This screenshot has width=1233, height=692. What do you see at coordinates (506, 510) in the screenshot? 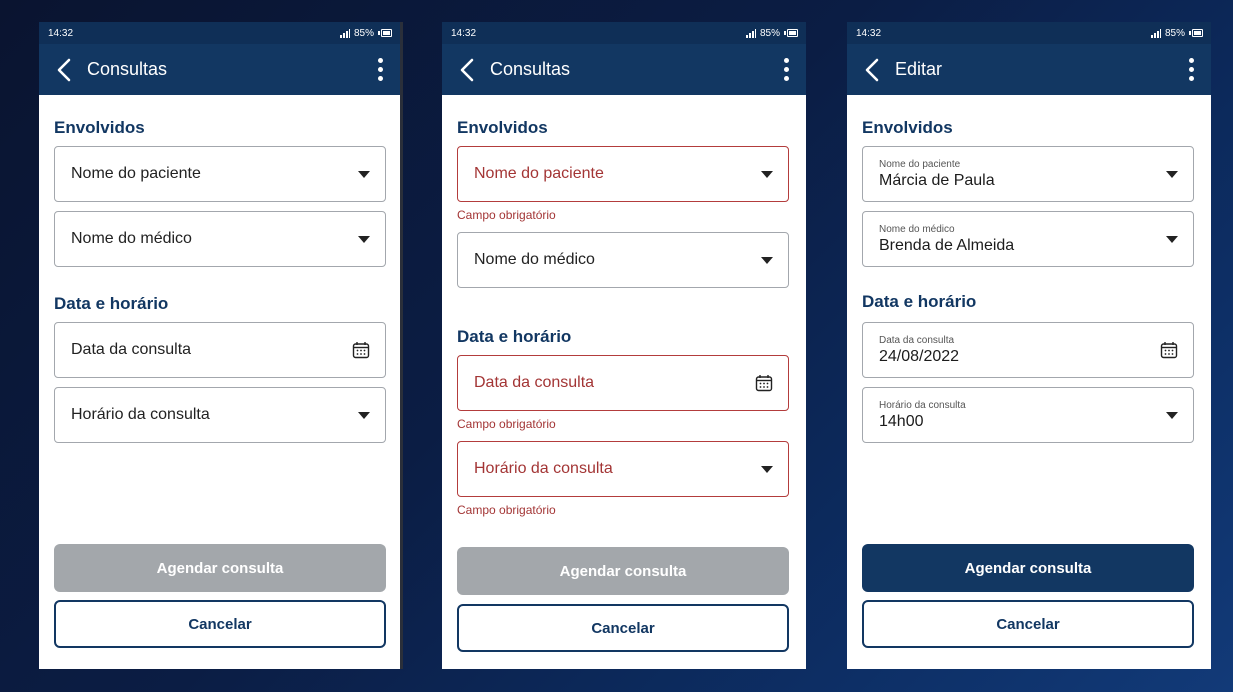
I see `time-error-message: Campo obrigatório` at bounding box center [506, 510].